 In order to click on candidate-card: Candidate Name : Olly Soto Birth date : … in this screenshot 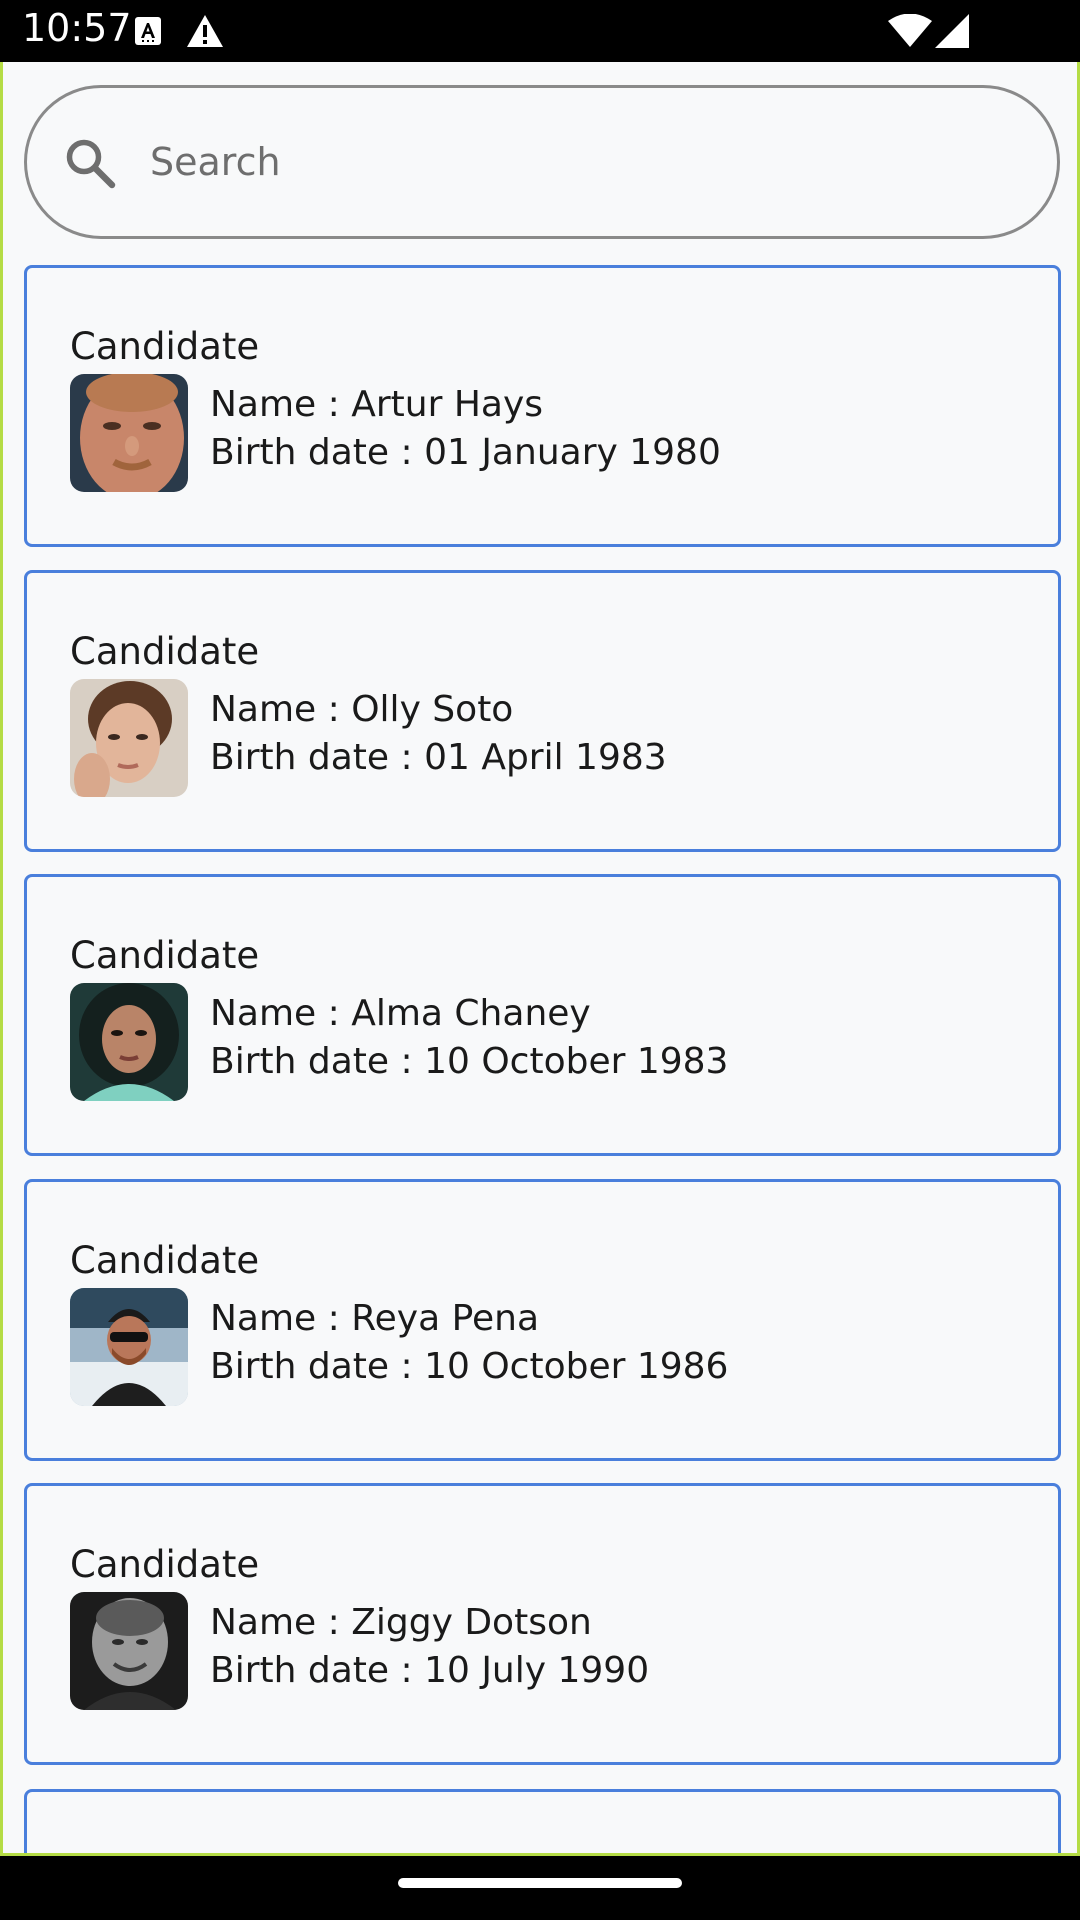, I will do `click(542, 711)`.